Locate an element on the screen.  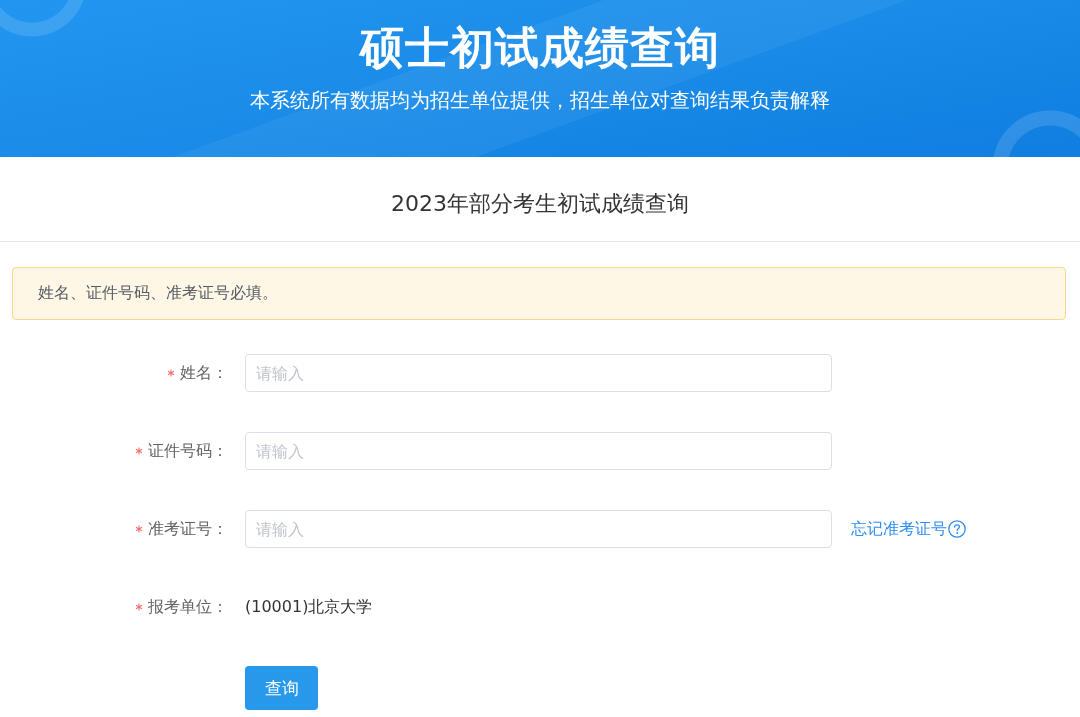
page-title: 硕士初试成绩查询 is located at coordinates (539, 48).